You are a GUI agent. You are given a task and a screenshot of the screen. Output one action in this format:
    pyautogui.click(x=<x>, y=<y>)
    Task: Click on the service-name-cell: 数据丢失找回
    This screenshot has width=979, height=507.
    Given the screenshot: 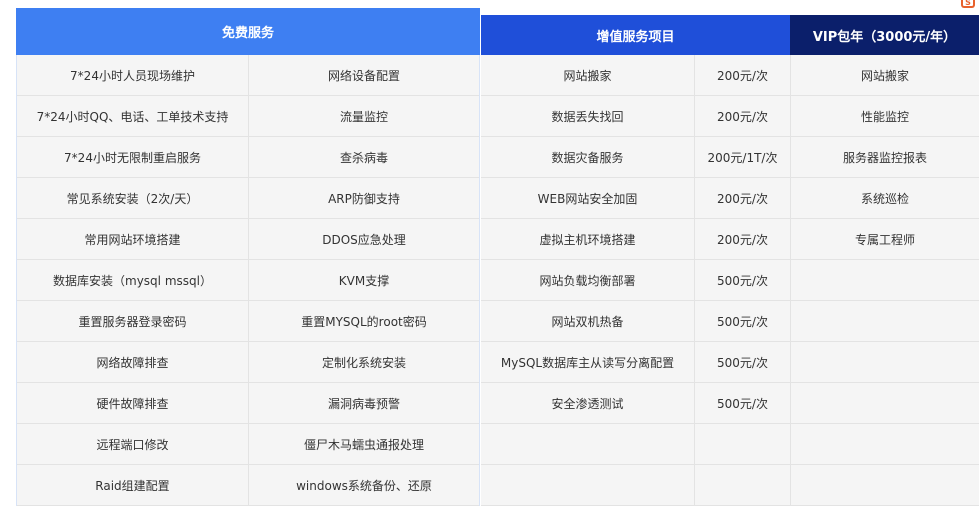 What is the action you would take?
    pyautogui.click(x=588, y=116)
    